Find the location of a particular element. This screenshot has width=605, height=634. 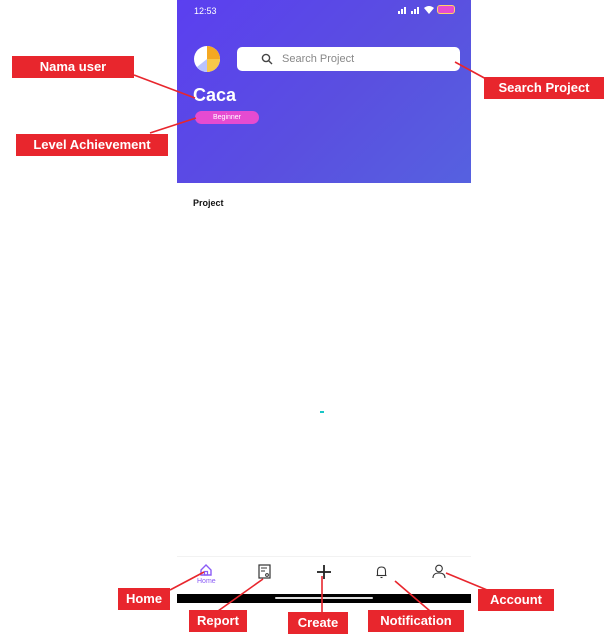

project-section-title: Project is located at coordinates (208, 203).